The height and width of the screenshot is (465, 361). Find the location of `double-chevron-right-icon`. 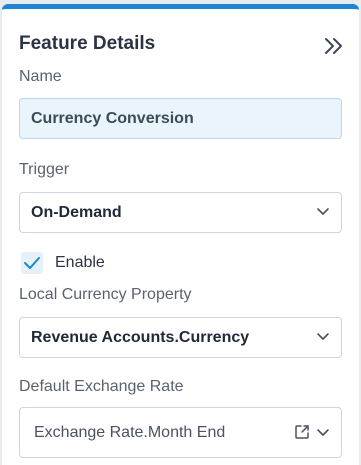

double-chevron-right-icon is located at coordinates (333, 46).